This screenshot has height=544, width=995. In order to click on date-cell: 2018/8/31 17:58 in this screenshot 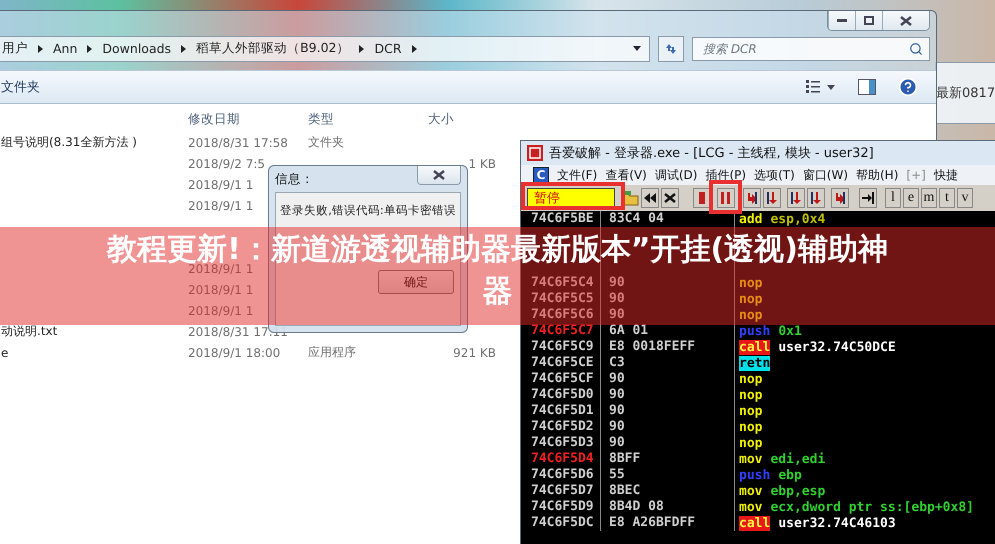, I will do `click(238, 143)`.